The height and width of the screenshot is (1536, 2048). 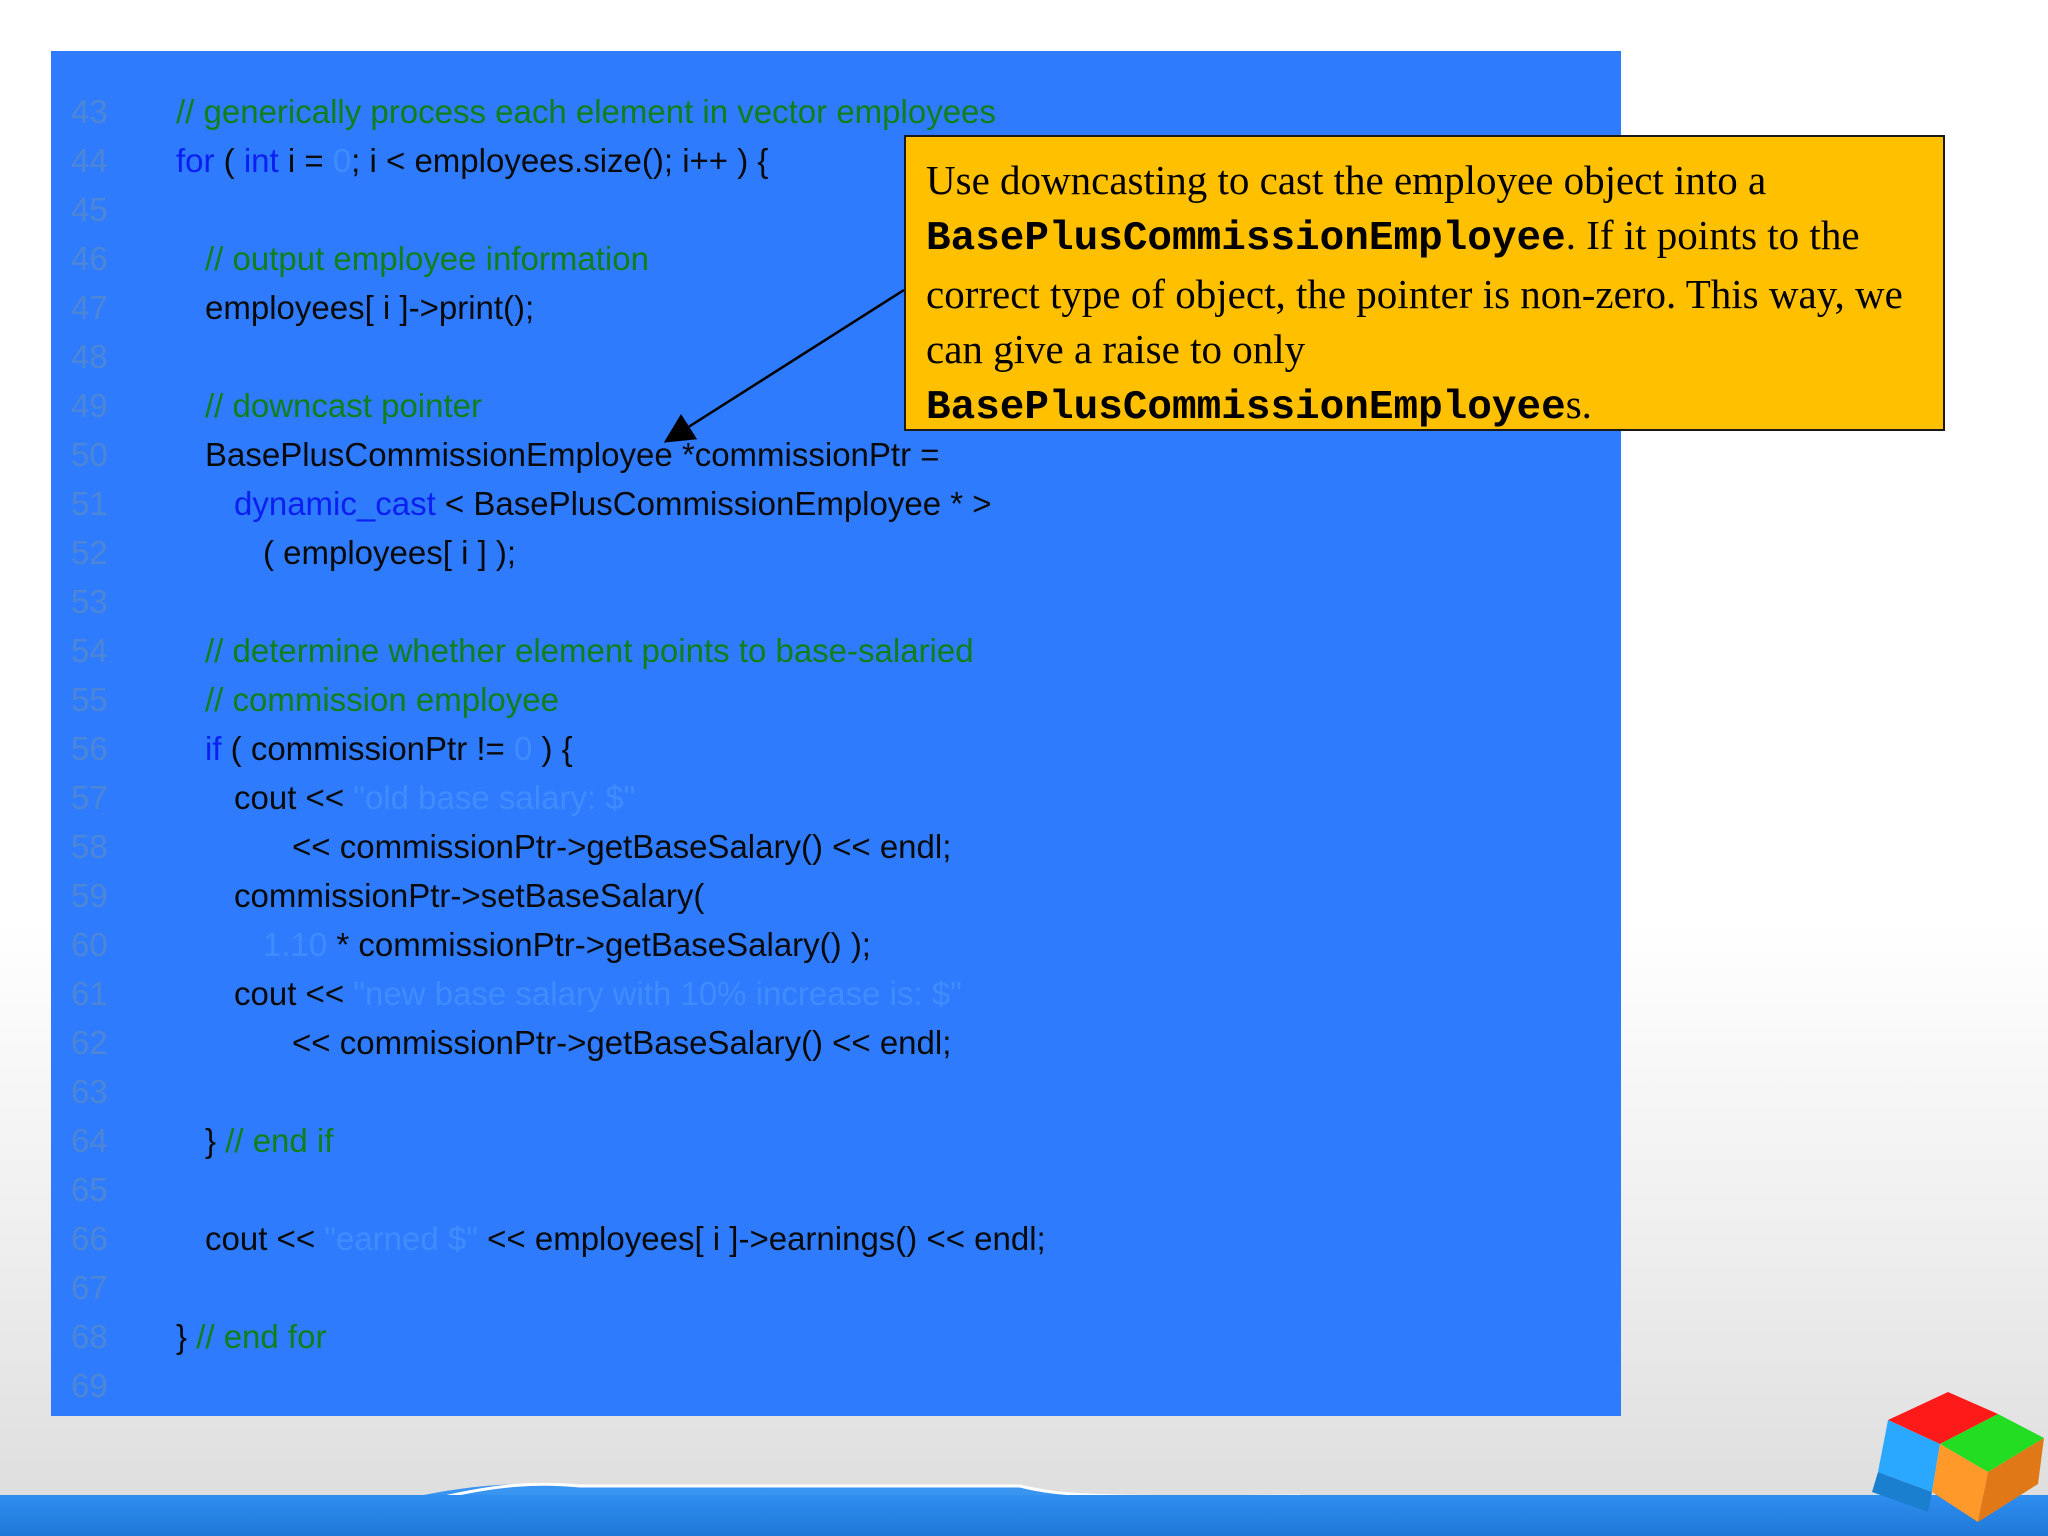 What do you see at coordinates (401, 1238) in the screenshot?
I see `code-token: "earned $"` at bounding box center [401, 1238].